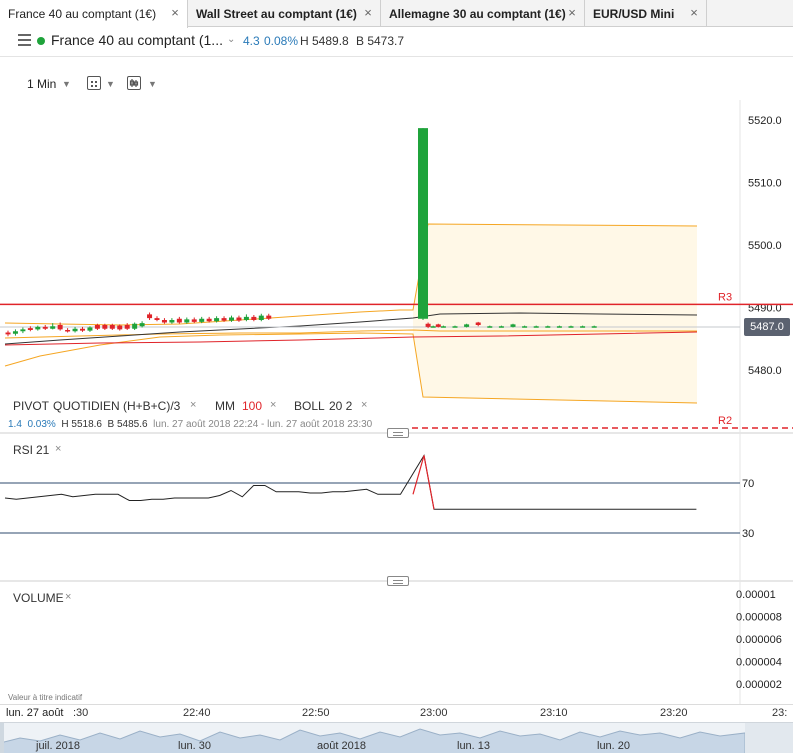  What do you see at coordinates (434, 713) in the screenshot?
I see `time-tick: 23:00` at bounding box center [434, 713].